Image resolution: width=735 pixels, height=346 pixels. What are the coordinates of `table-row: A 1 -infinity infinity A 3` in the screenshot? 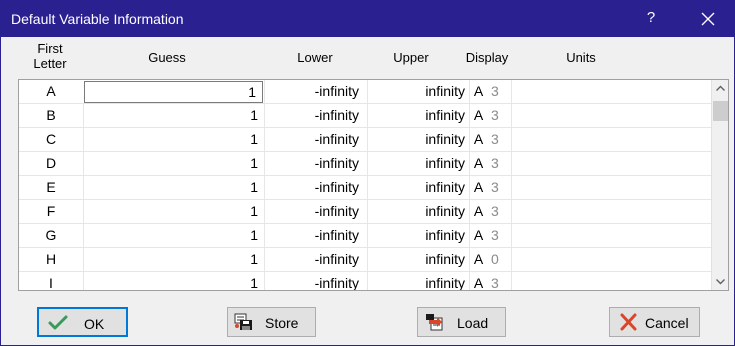 It's located at (365, 92).